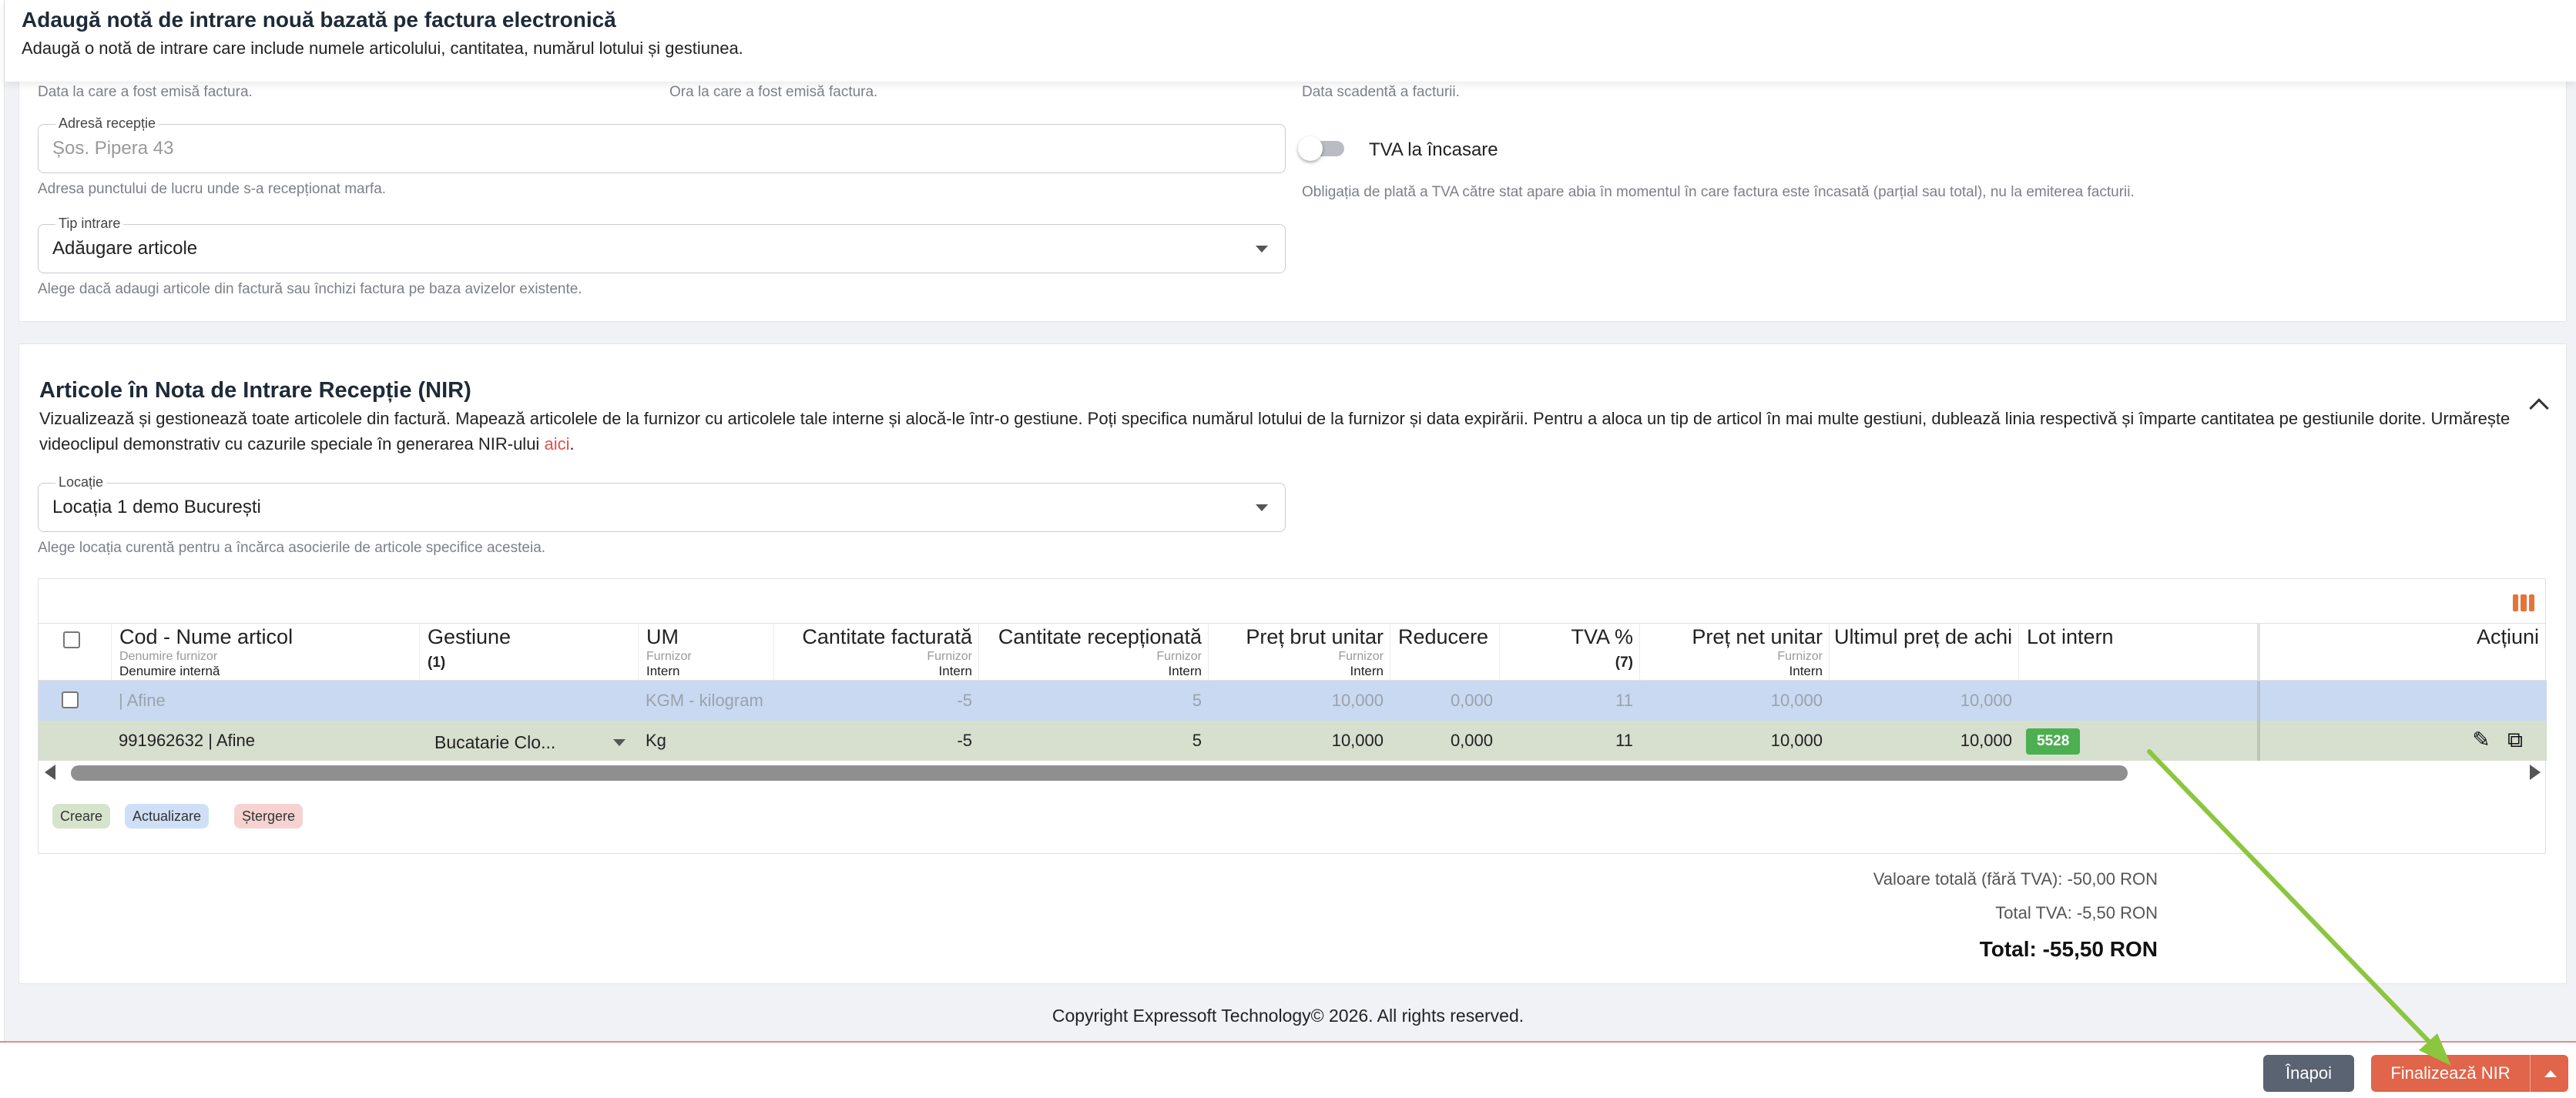 The width and height of the screenshot is (2576, 1098). I want to click on finalize-nir-button: Finalizează NIR, so click(2450, 1073).